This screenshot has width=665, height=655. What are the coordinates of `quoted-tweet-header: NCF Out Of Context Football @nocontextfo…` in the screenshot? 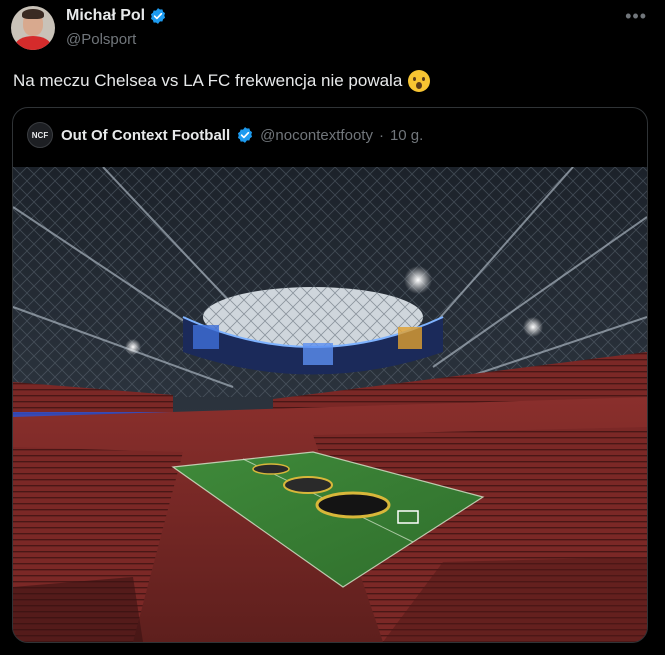 It's located at (225, 135).